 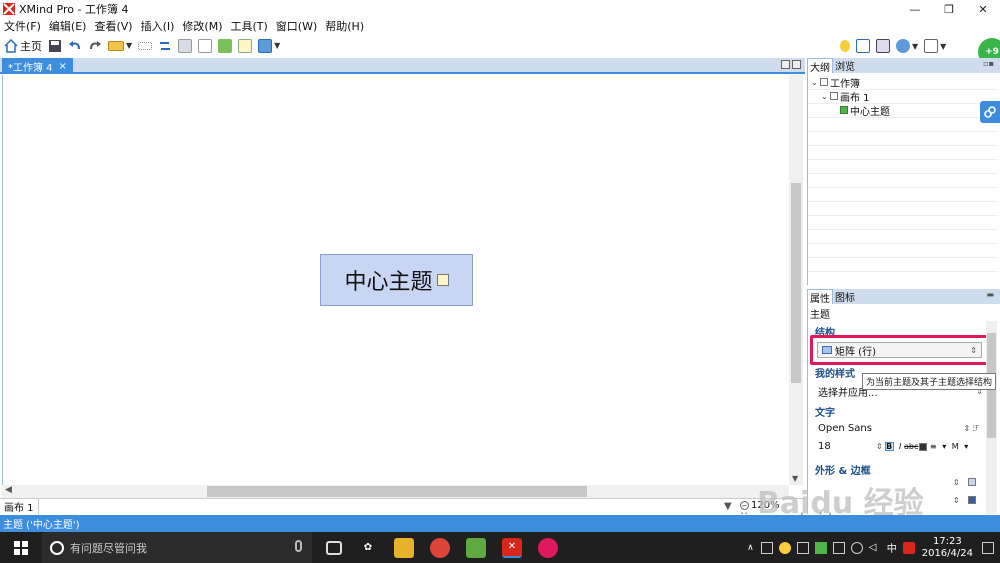 What do you see at coordinates (908, 547) in the screenshot?
I see `tray-sogou-icon` at bounding box center [908, 547].